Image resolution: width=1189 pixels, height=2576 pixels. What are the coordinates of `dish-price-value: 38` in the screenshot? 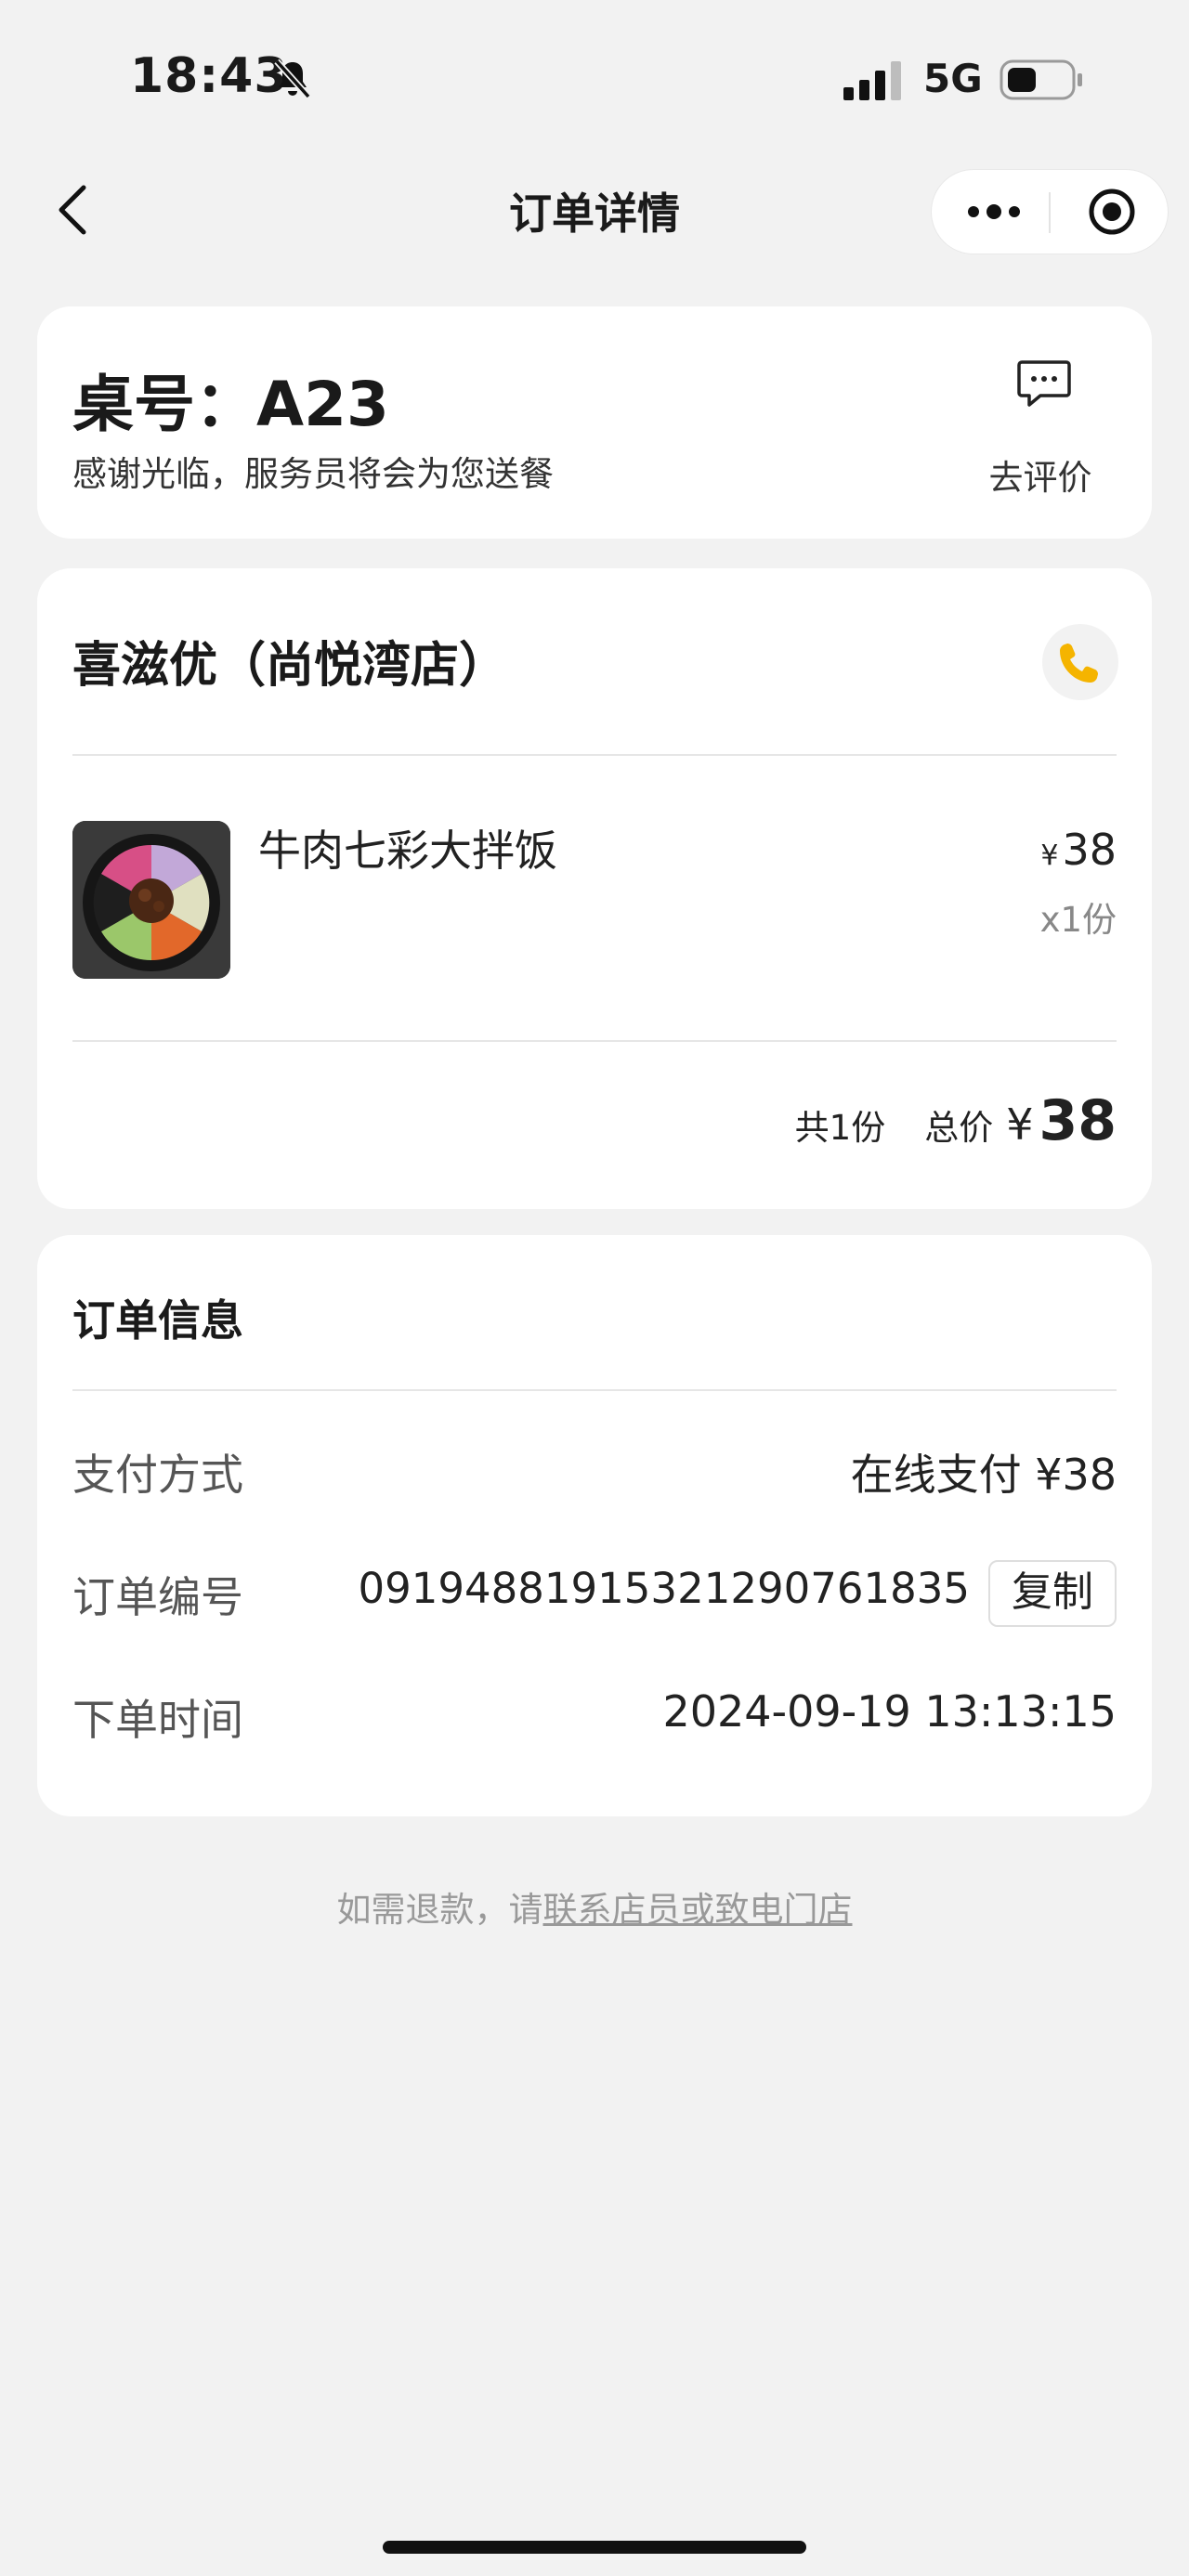 It's located at (1089, 850).